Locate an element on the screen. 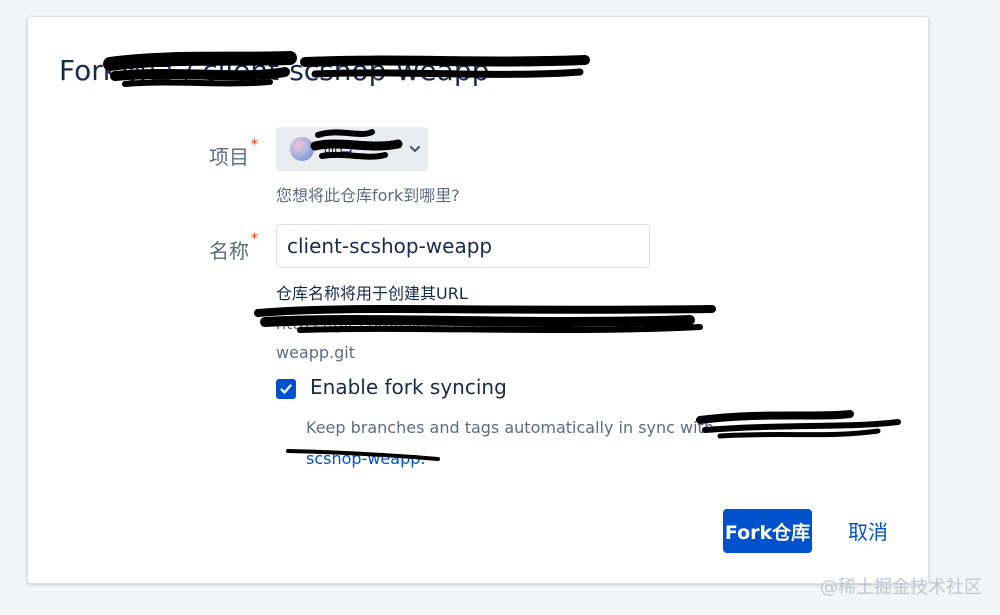  check-icon is located at coordinates (286, 389).